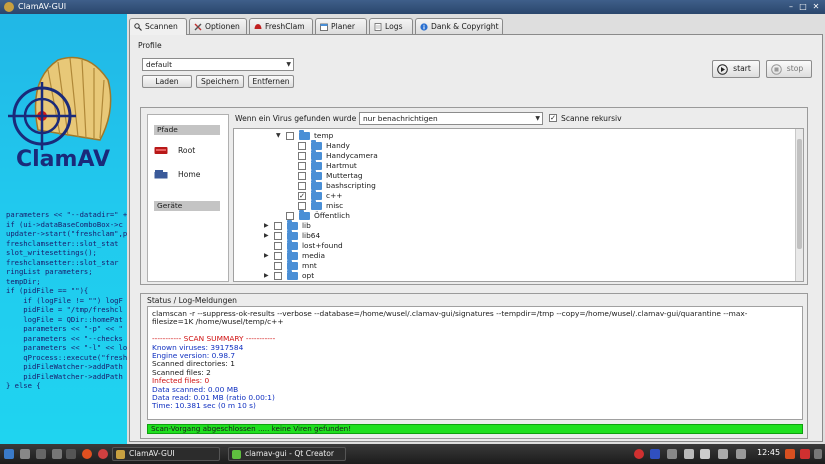  Describe the element at coordinates (723, 454) in the screenshot. I see `volume-icon` at that location.